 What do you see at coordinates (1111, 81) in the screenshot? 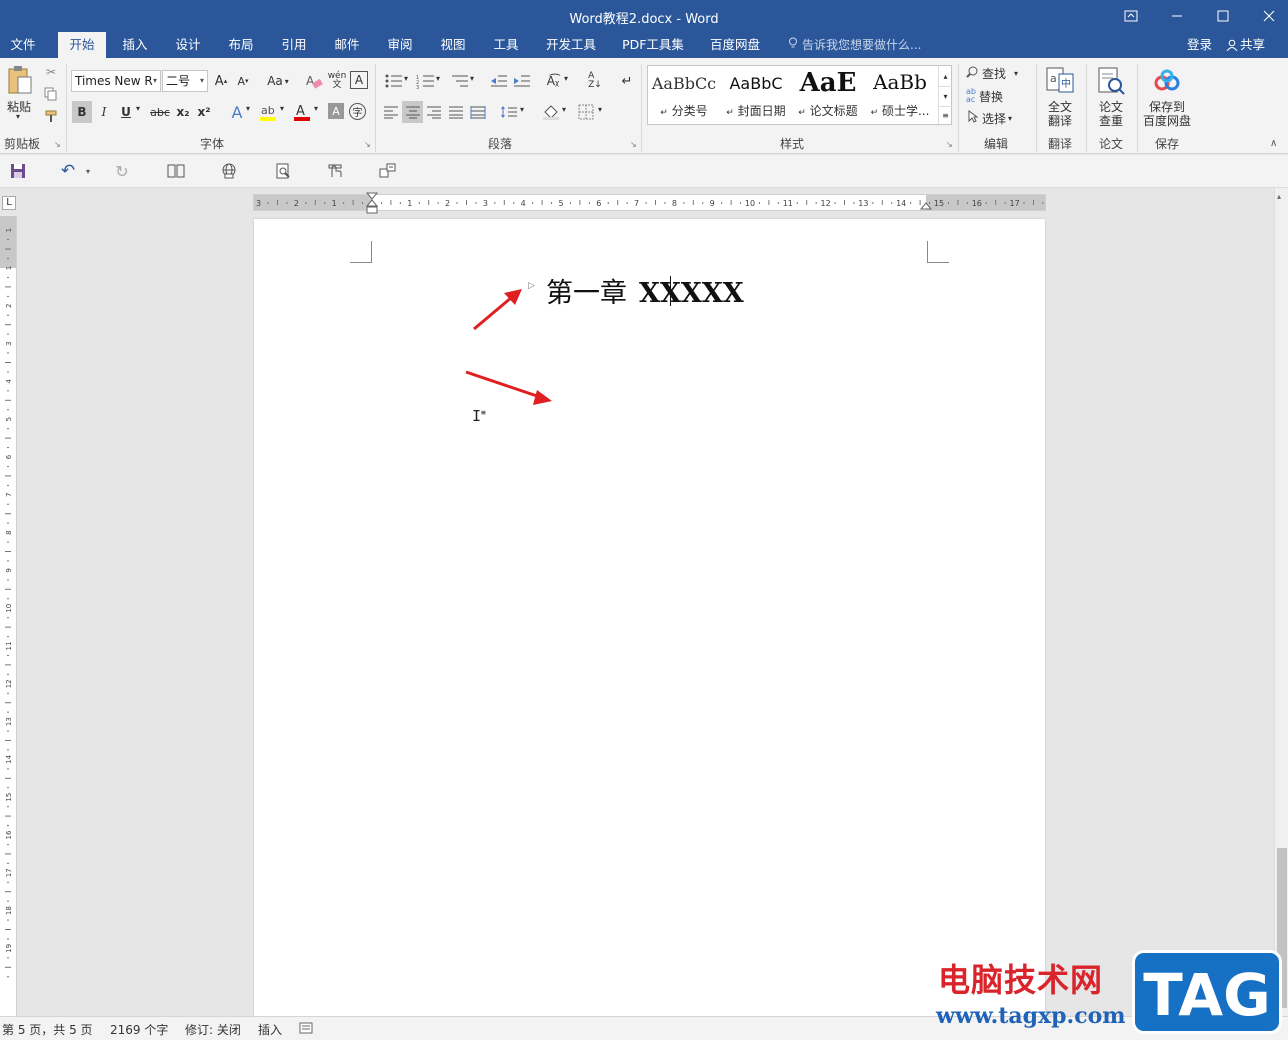
I see `paper-check-icon` at bounding box center [1111, 81].